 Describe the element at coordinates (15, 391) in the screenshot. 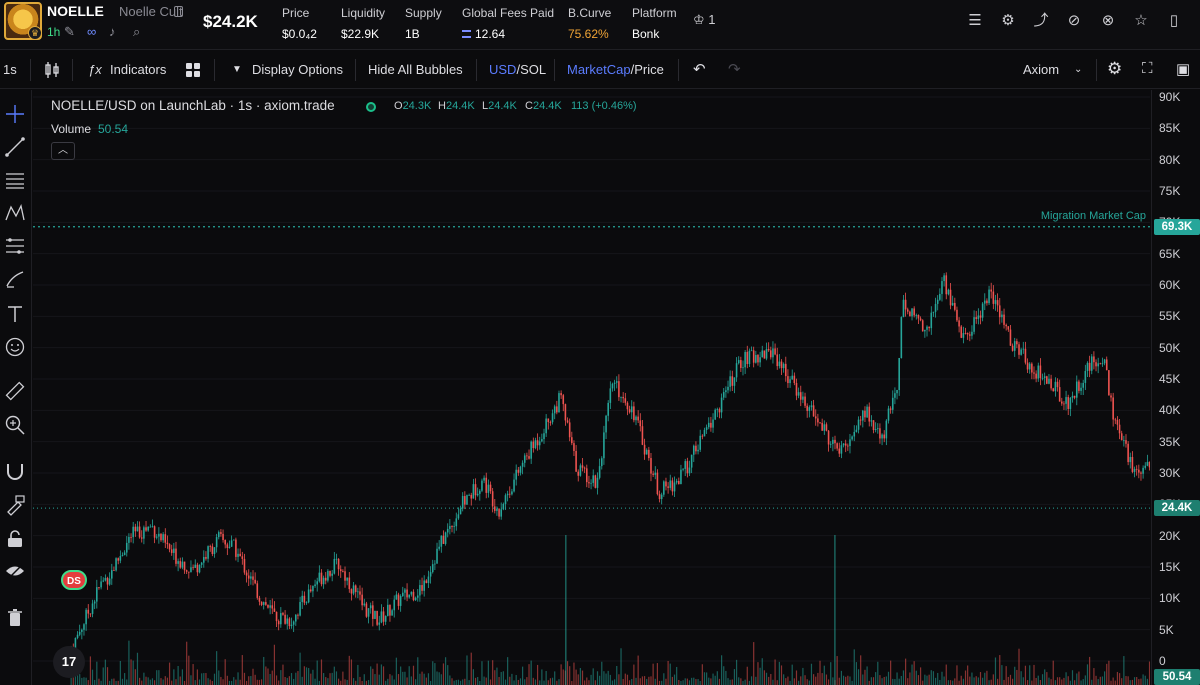

I see `ruler-icon` at that location.